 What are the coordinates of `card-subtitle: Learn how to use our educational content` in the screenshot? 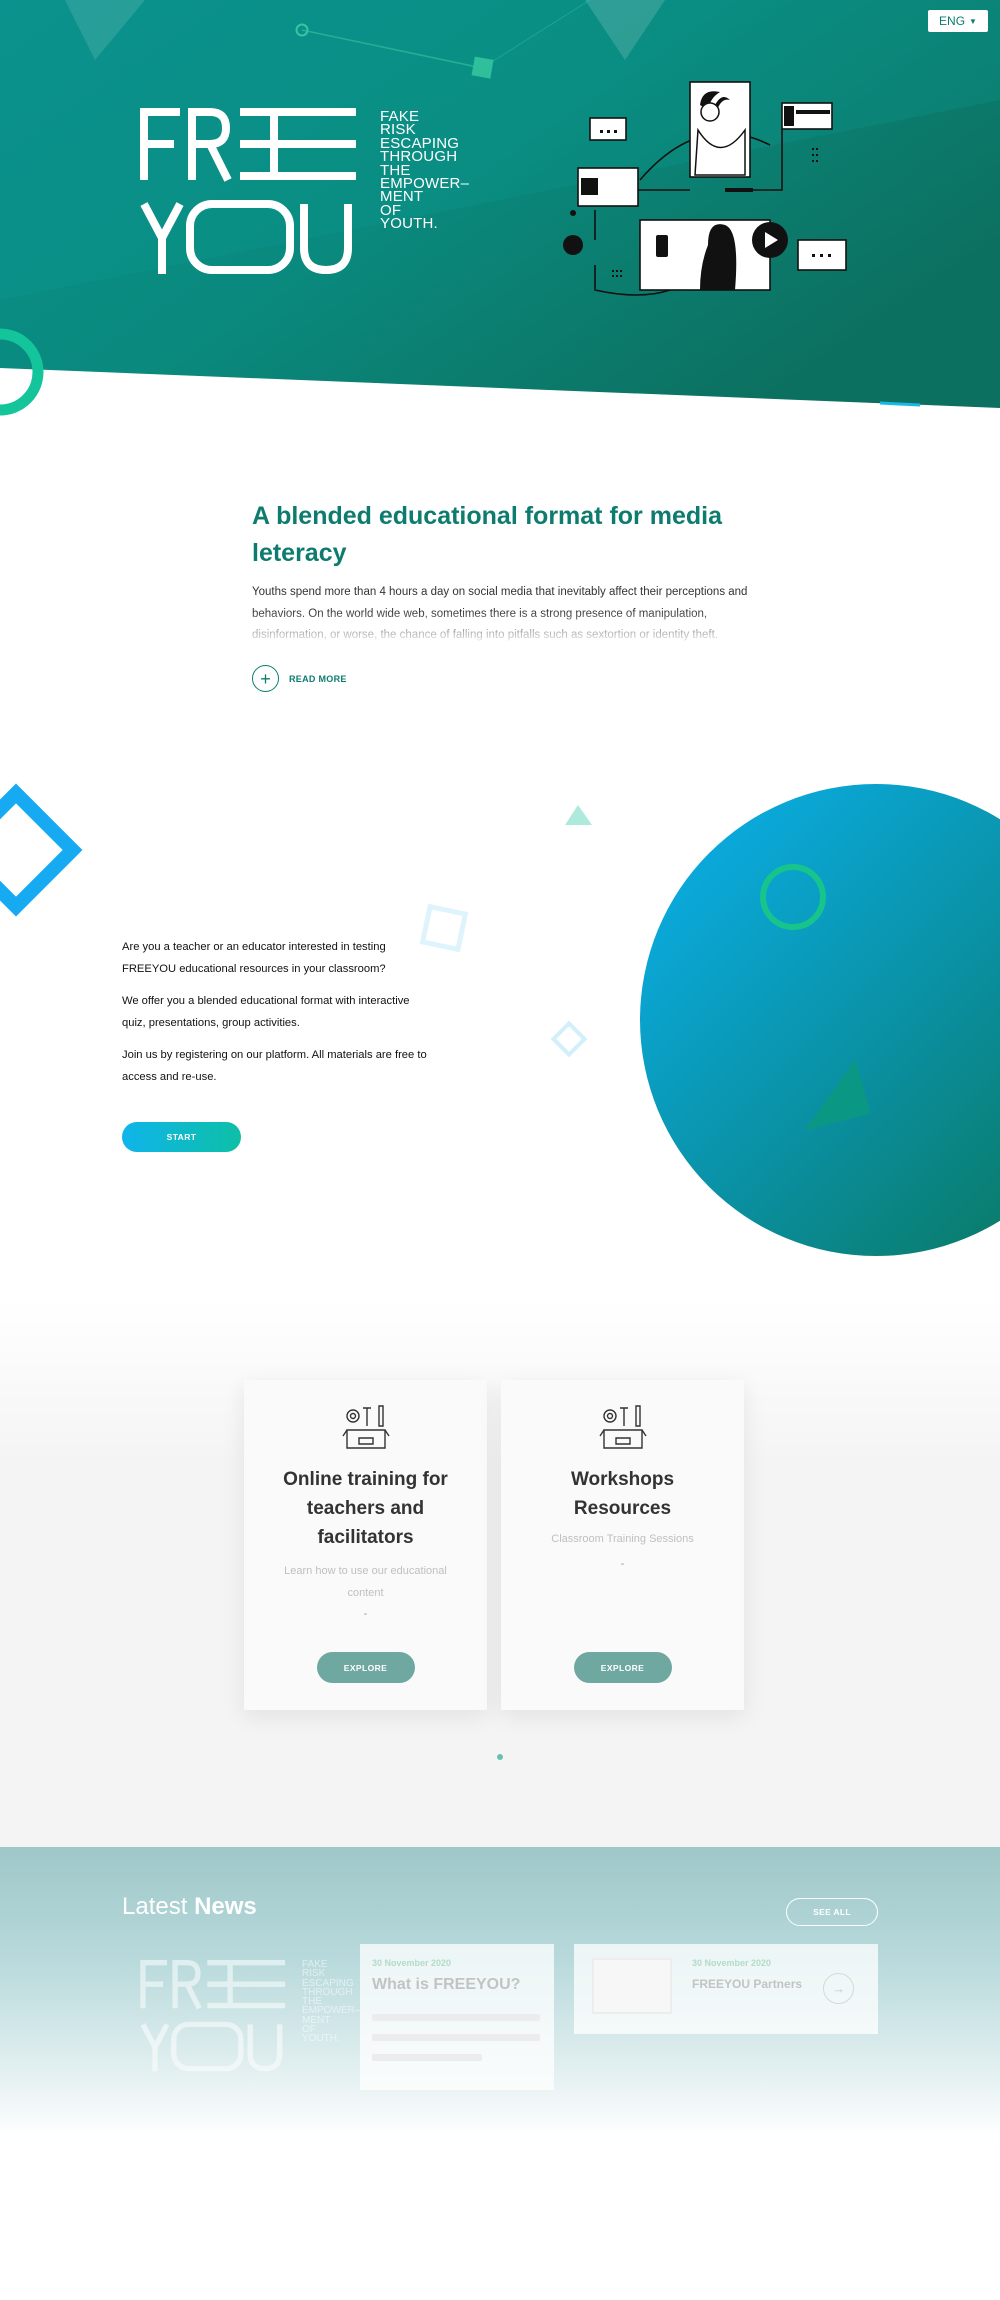 It's located at (365, 1582).